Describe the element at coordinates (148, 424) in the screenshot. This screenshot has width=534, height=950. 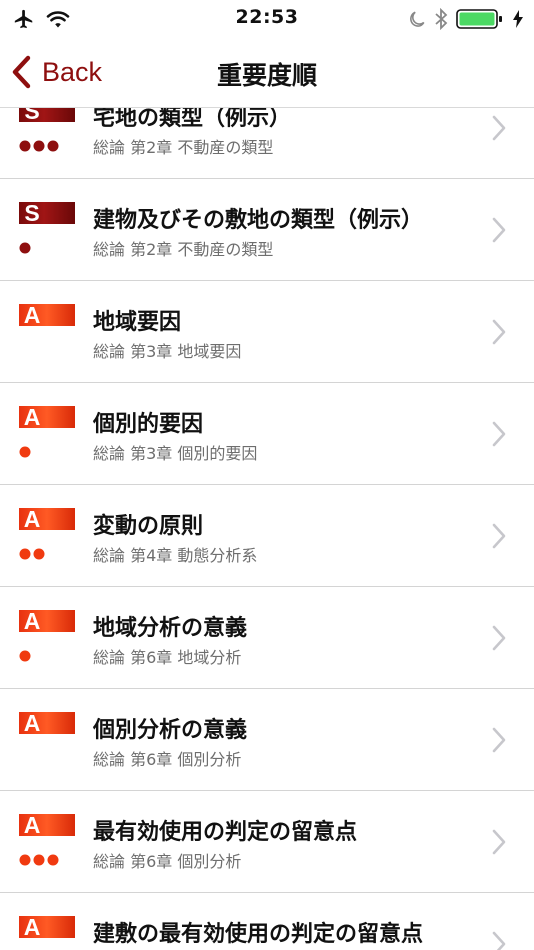
I see `item-title: 個別的要因` at that location.